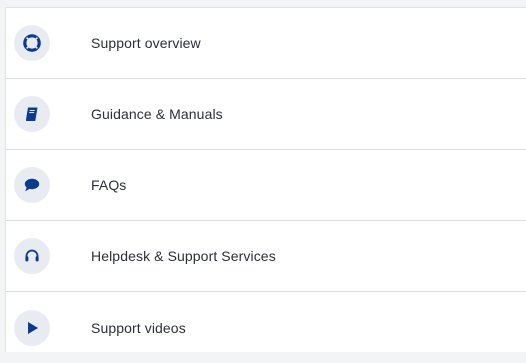 This screenshot has height=363, width=526. What do you see at coordinates (32, 256) in the screenshot?
I see `headset-icon` at bounding box center [32, 256].